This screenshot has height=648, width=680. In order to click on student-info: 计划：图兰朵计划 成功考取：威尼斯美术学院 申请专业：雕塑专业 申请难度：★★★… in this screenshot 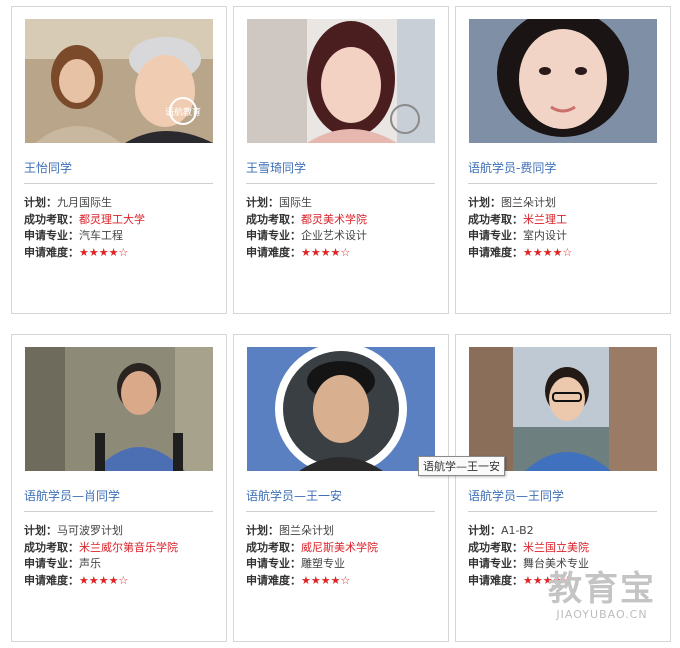, I will do `click(312, 555)`.